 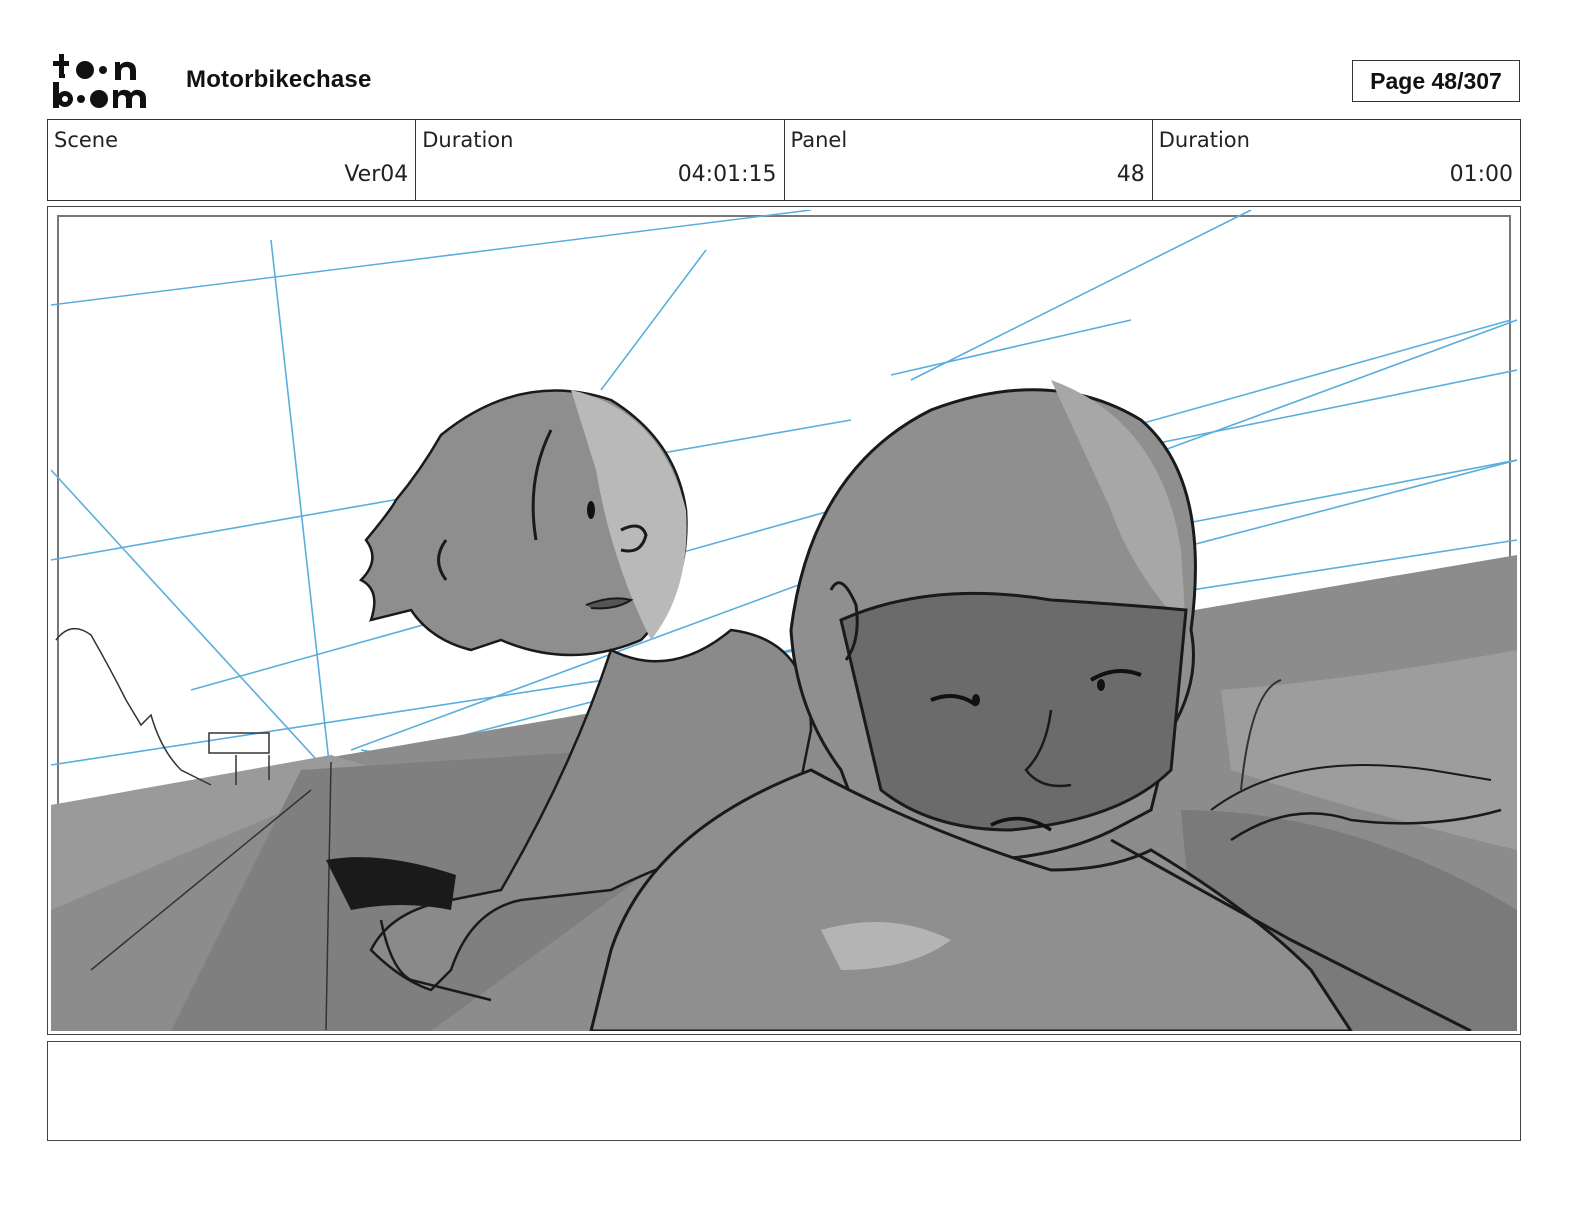 I want to click on page-indicator: Page 48/307, so click(x=1436, y=81).